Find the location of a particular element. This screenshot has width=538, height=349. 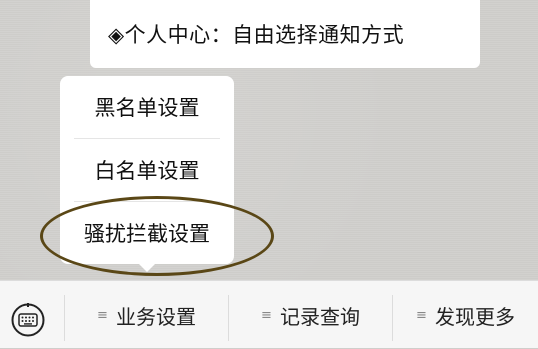

keyboard-icon is located at coordinates (28, 320).